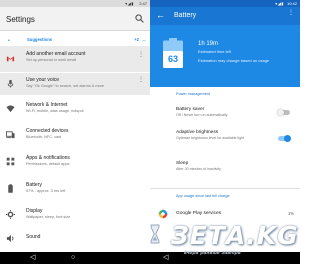 This screenshot has height=264, width=320. Describe the element at coordinates (10, 83) in the screenshot. I see `mic-icon` at that location.